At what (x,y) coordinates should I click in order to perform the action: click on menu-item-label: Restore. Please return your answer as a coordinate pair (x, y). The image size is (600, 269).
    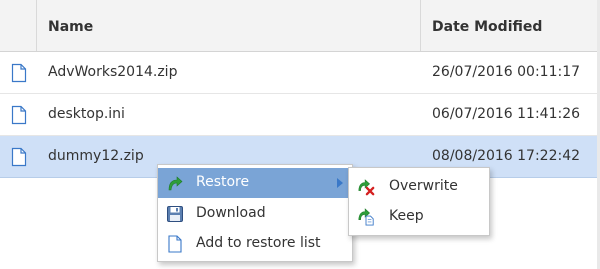
    Looking at the image, I should click on (223, 182).